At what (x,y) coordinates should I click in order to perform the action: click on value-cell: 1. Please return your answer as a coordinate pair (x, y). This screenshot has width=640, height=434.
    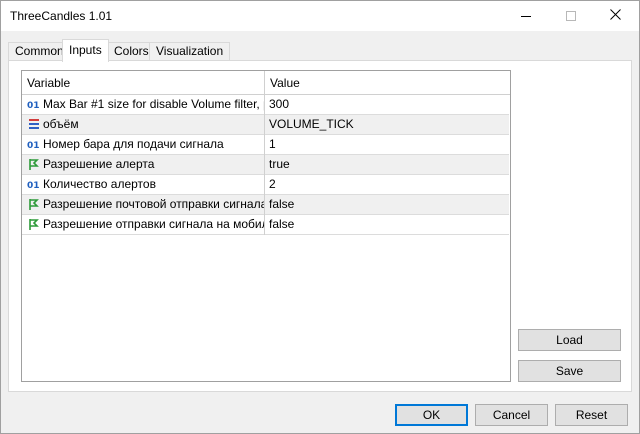
    Looking at the image, I should click on (387, 145).